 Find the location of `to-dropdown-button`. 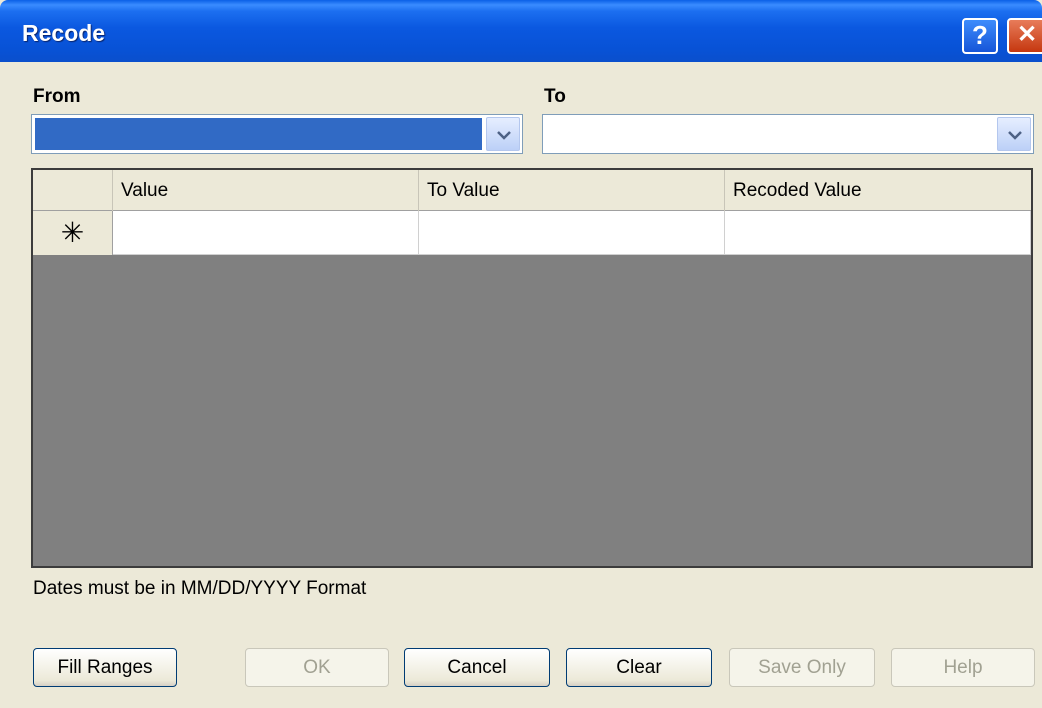

to-dropdown-button is located at coordinates (1014, 134).